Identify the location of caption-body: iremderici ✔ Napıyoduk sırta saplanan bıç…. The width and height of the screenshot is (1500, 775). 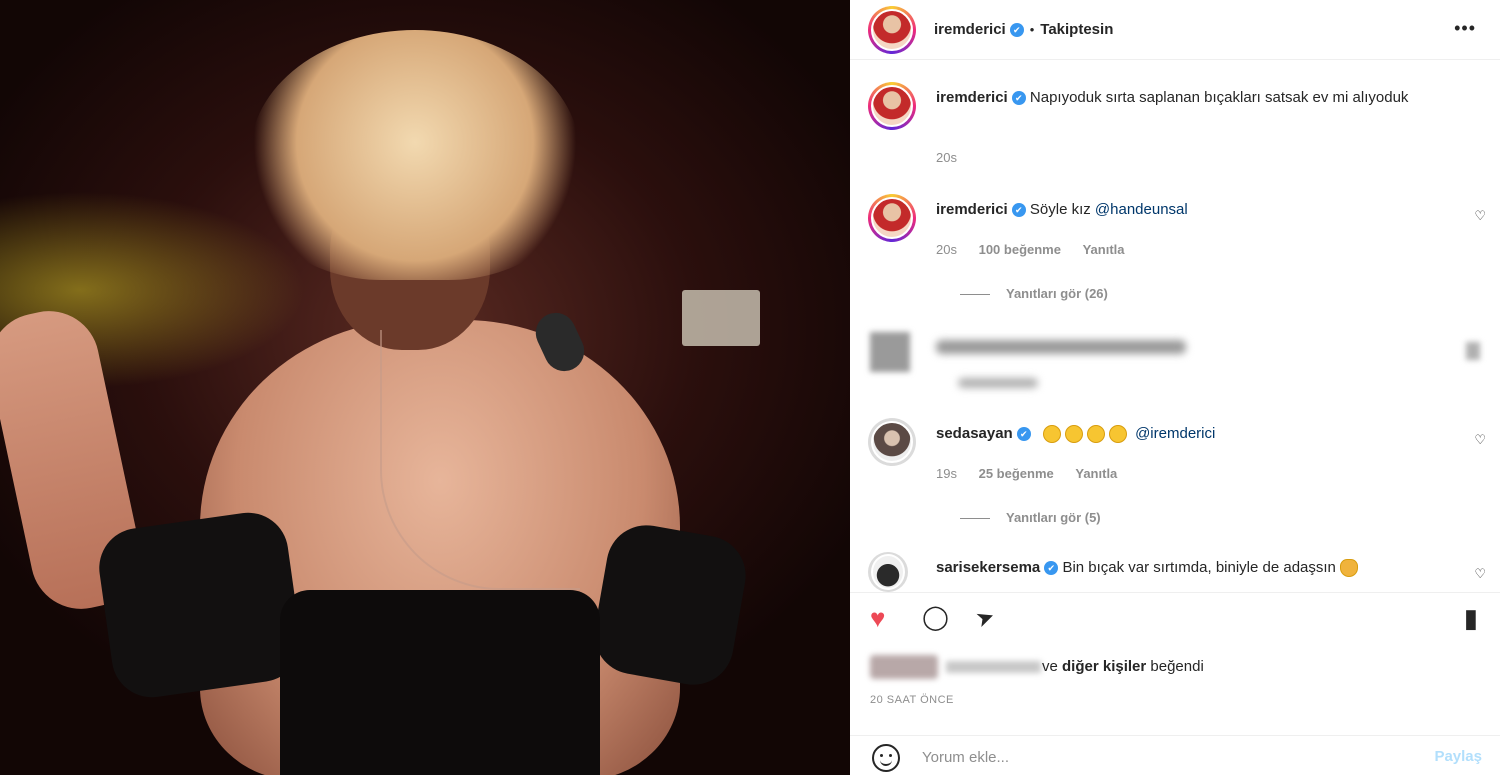
(1186, 97).